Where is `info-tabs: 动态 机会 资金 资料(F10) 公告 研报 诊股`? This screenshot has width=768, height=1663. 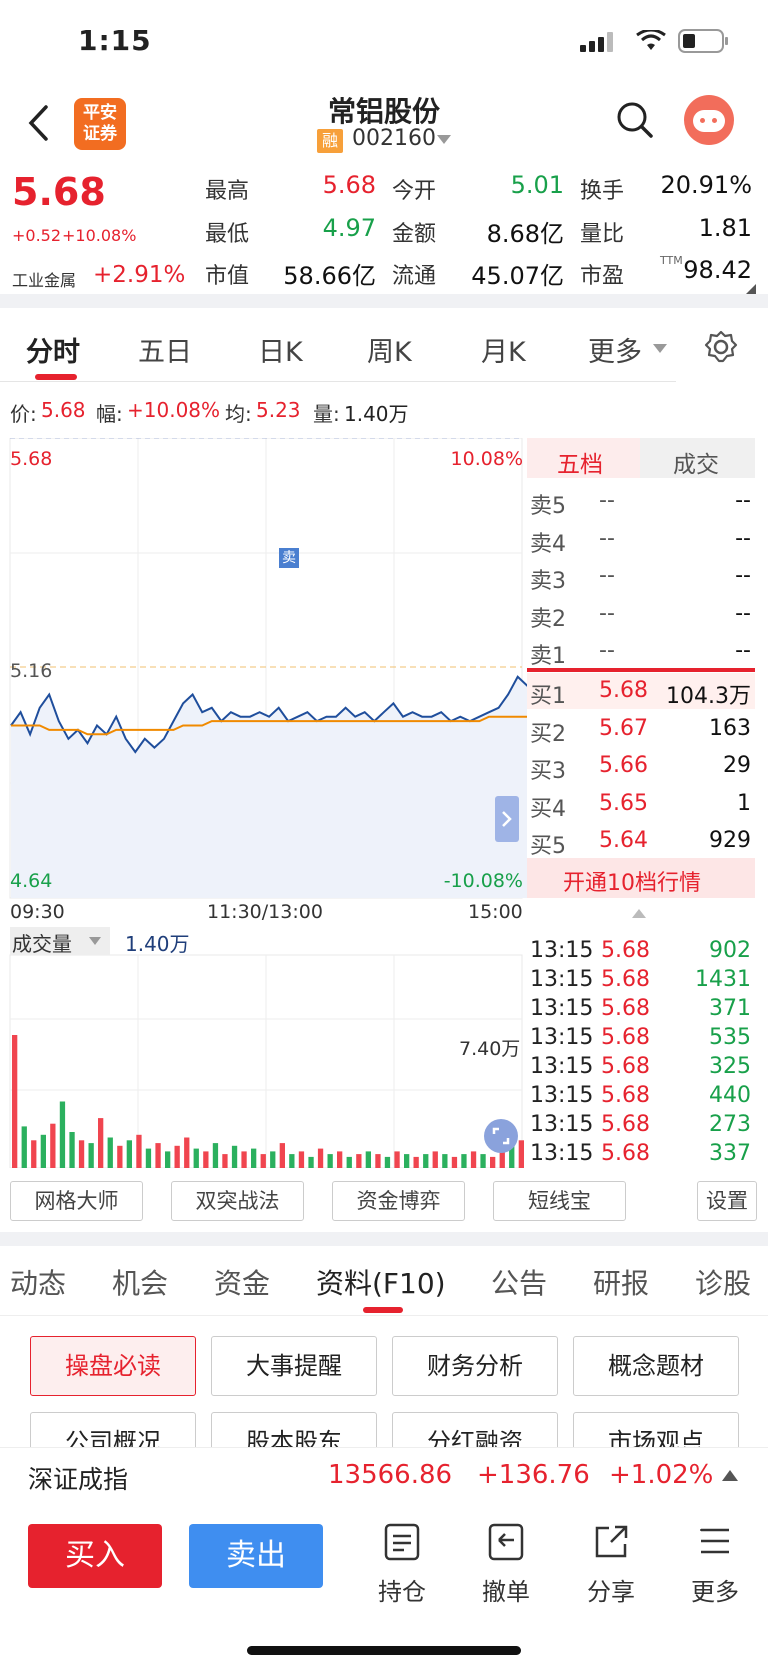
info-tabs: 动态 机会 资金 资料(F10) 公告 研报 诊股 is located at coordinates (384, 1280).